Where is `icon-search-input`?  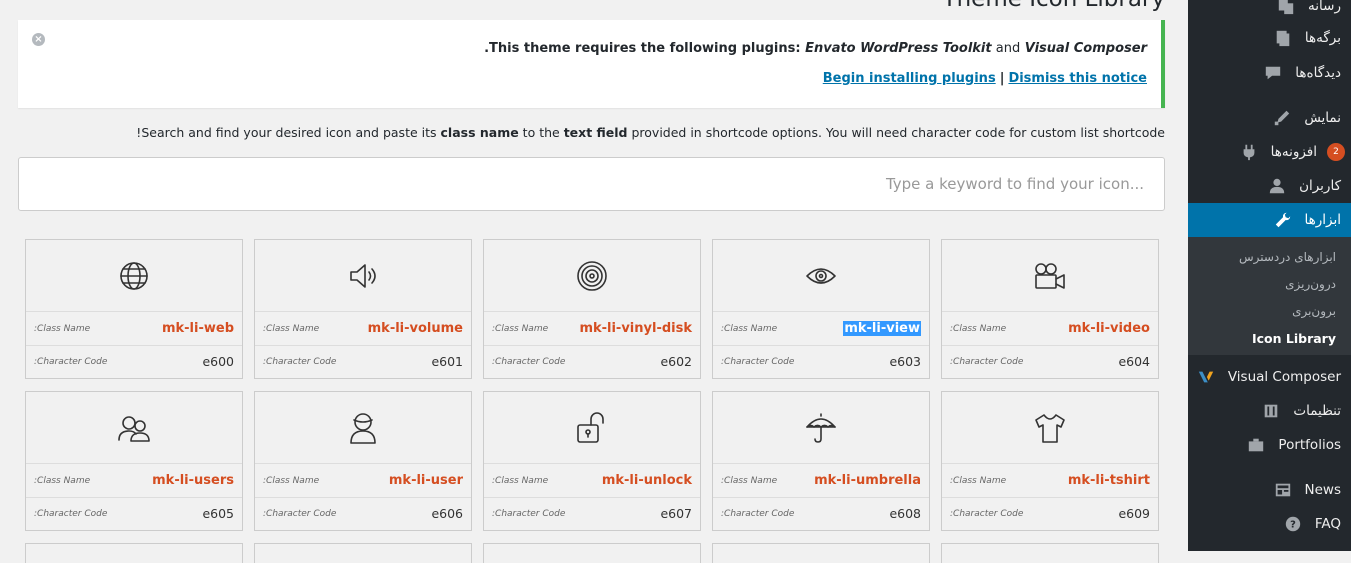 icon-search-input is located at coordinates (591, 184).